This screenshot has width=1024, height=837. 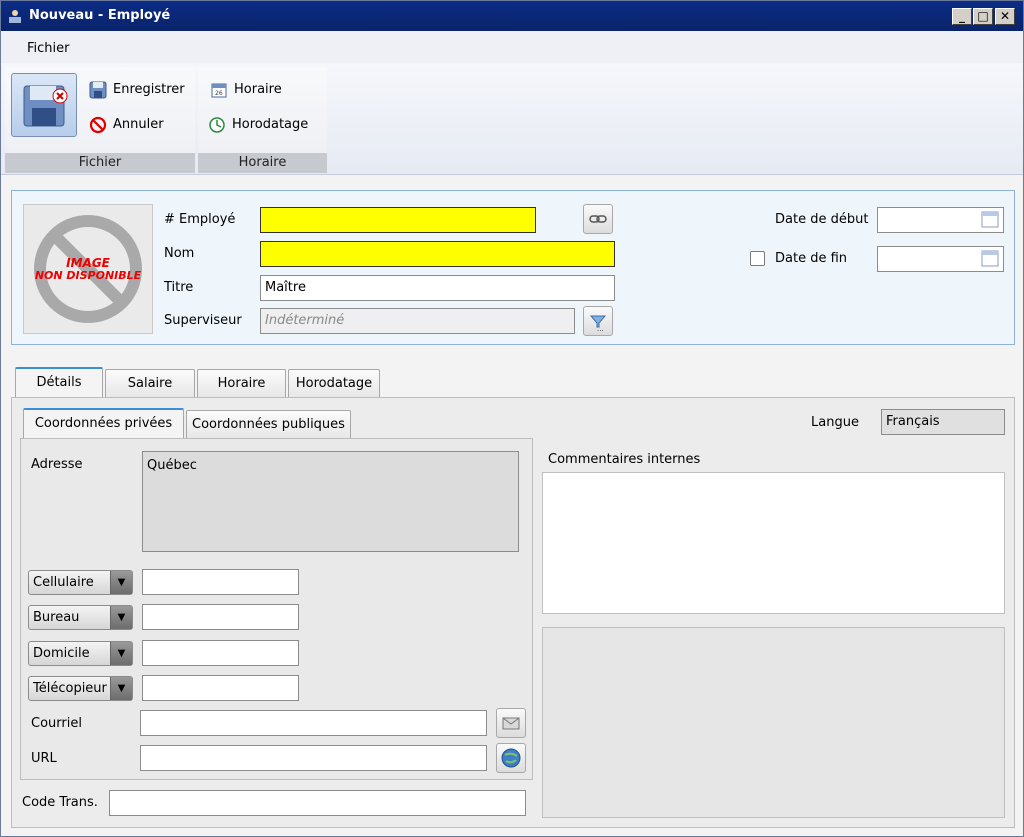 I want to click on ribbon-group-fichier-label: Fichier, so click(x=100, y=163).